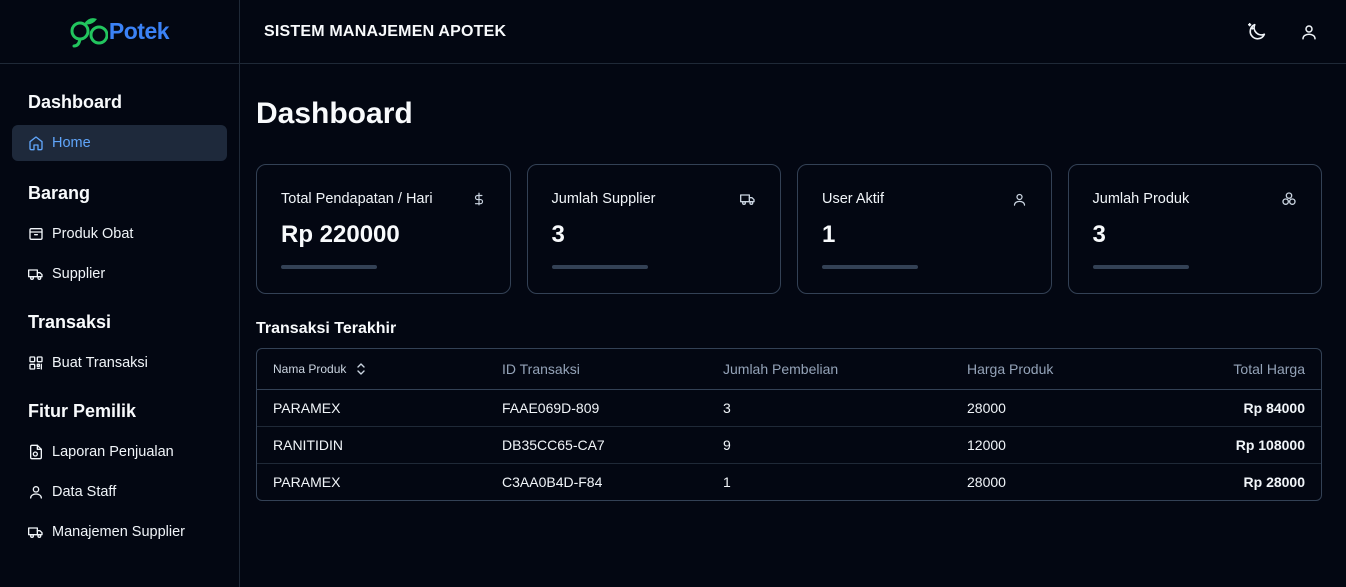 Image resolution: width=1346 pixels, height=587 pixels. I want to click on stat-card-produk: Jumlah Produk 3, so click(1194, 229).